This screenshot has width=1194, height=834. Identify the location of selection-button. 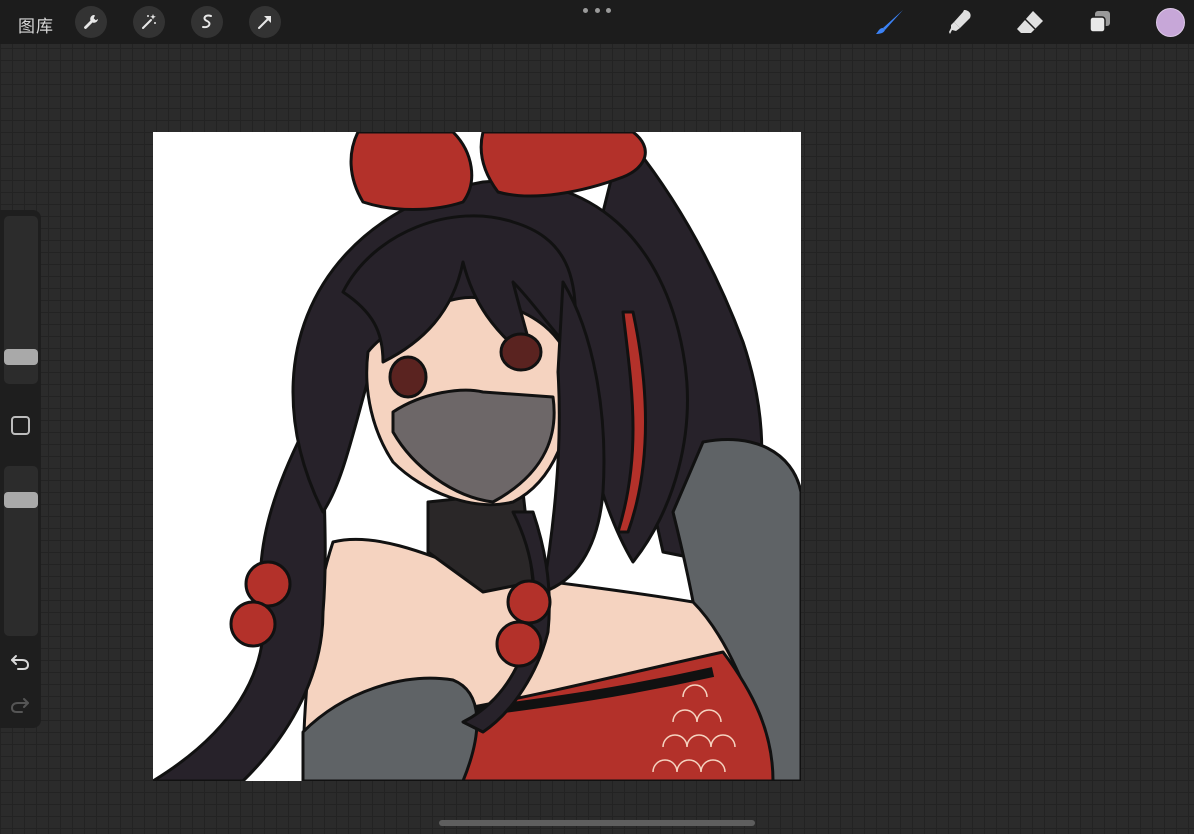
(207, 22).